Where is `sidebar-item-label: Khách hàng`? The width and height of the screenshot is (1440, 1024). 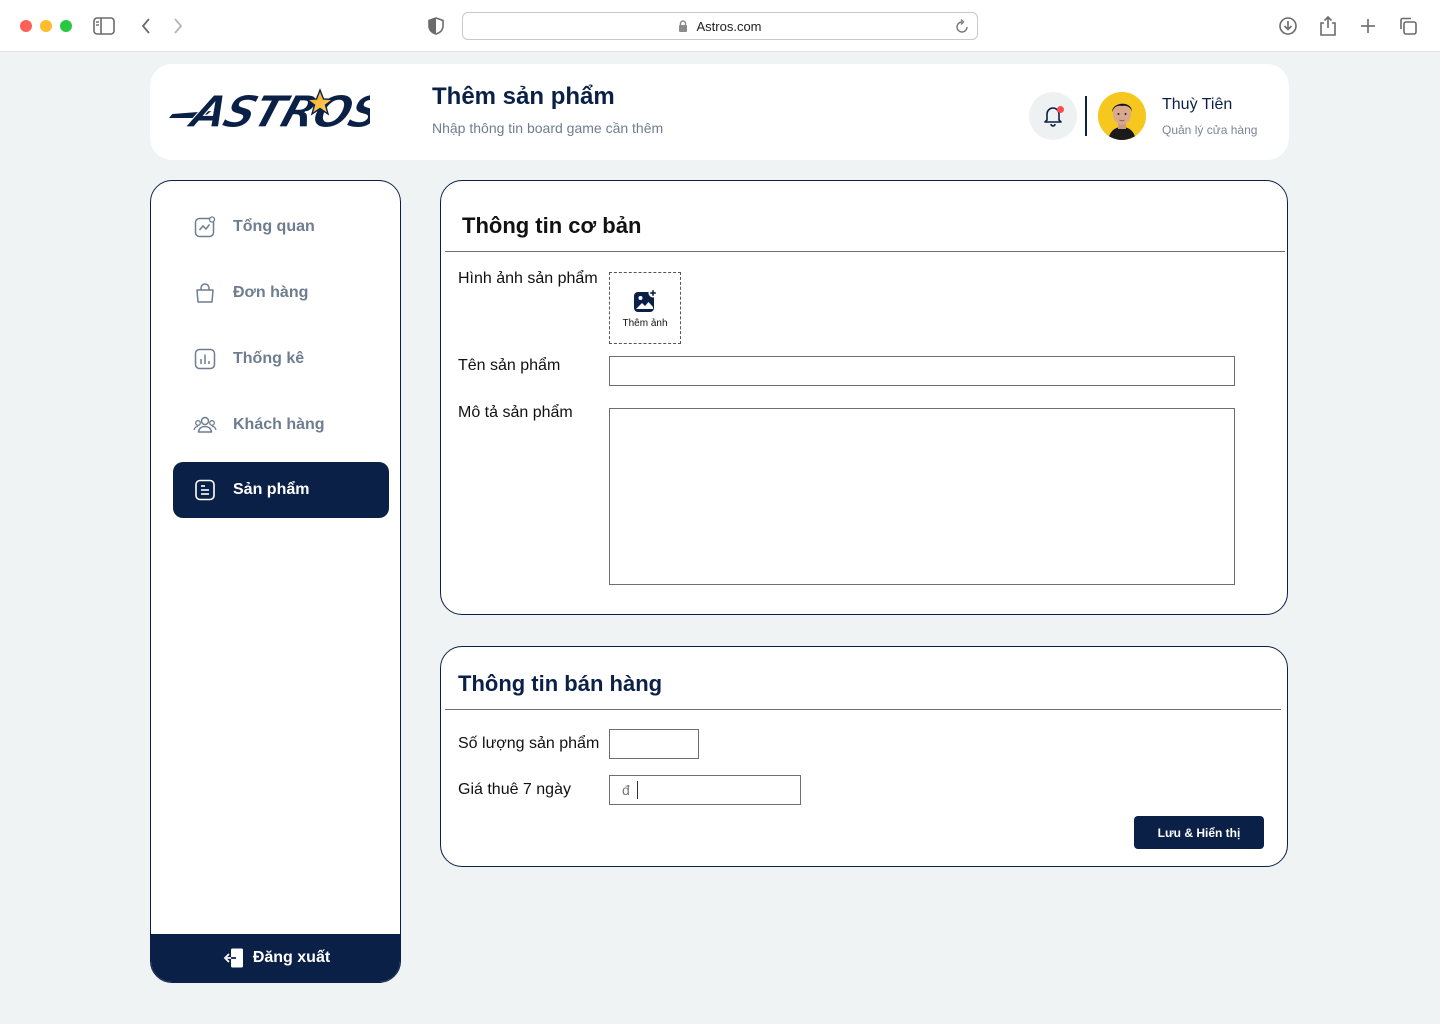 sidebar-item-label: Khách hàng is located at coordinates (279, 424).